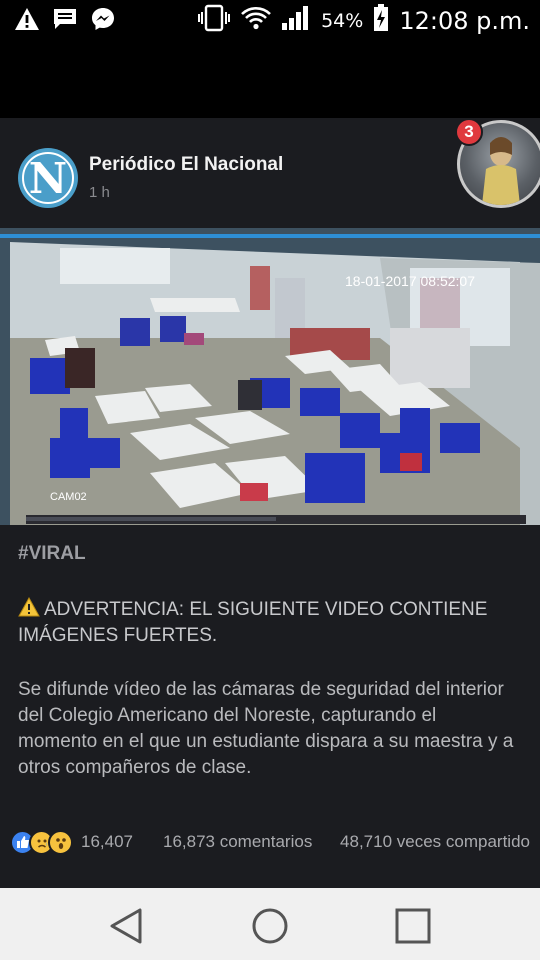  I want to click on back-icon, so click(128, 926).